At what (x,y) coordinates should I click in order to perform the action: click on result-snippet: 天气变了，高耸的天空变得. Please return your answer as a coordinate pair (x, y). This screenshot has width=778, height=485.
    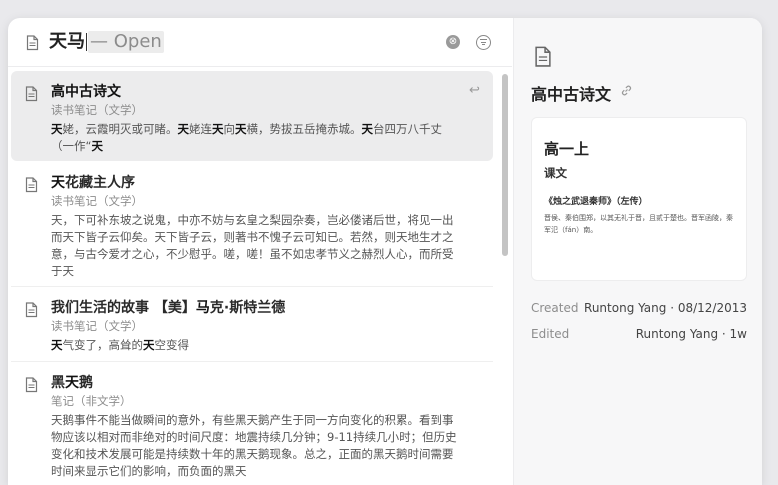
    Looking at the image, I should click on (120, 345).